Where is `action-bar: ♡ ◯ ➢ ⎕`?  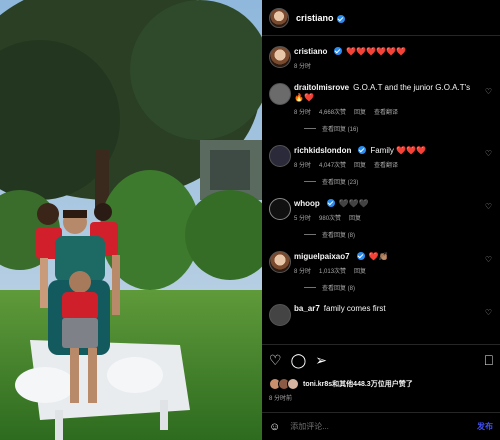
action-bar: ♡ ◯ ➢ ⎕ is located at coordinates (381, 359).